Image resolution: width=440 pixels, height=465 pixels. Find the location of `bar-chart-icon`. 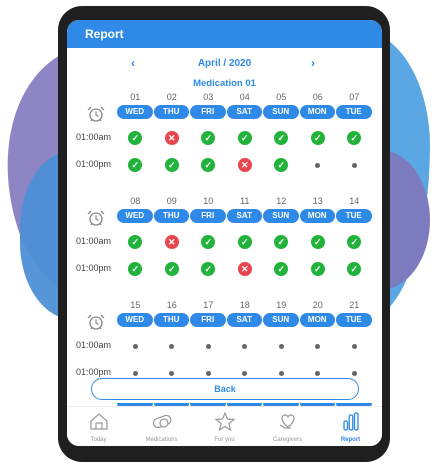

bar-chart-icon is located at coordinates (351, 423).